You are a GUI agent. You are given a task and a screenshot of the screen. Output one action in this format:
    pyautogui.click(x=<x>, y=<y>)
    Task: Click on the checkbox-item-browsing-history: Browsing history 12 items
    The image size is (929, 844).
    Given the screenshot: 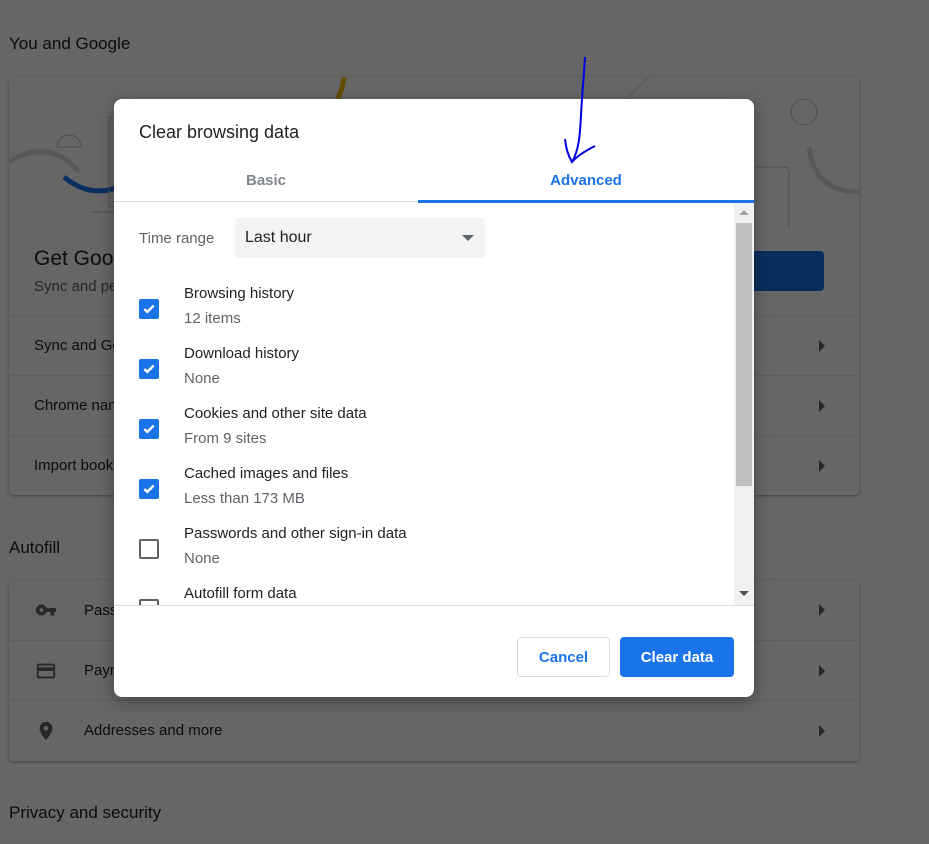 What is the action you would take?
    pyautogui.click(x=424, y=315)
    